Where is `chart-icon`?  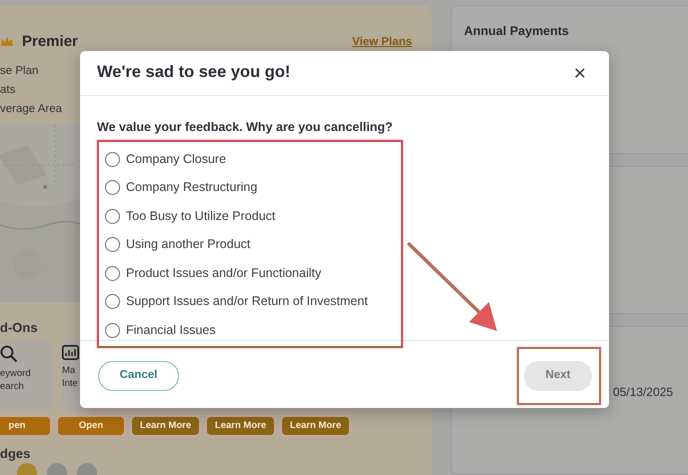 chart-icon is located at coordinates (70, 352).